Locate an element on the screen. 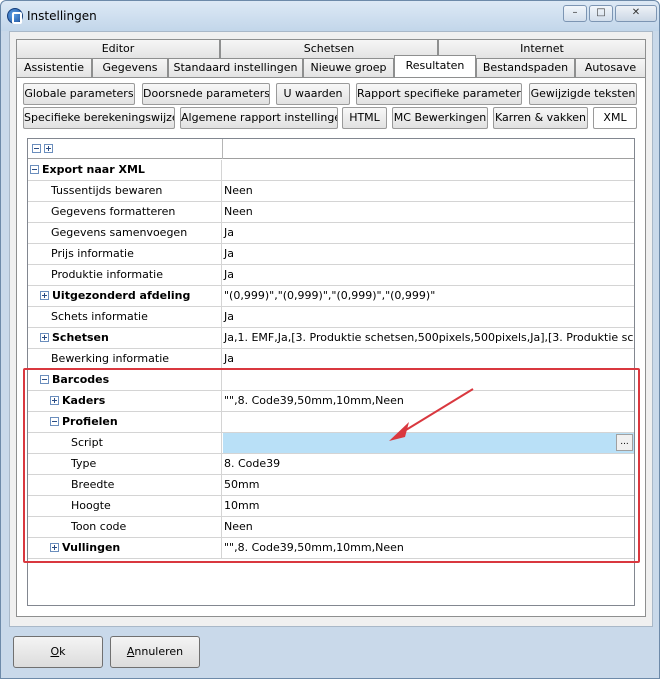  grid-row: Type 8. Code39 is located at coordinates (331, 464).